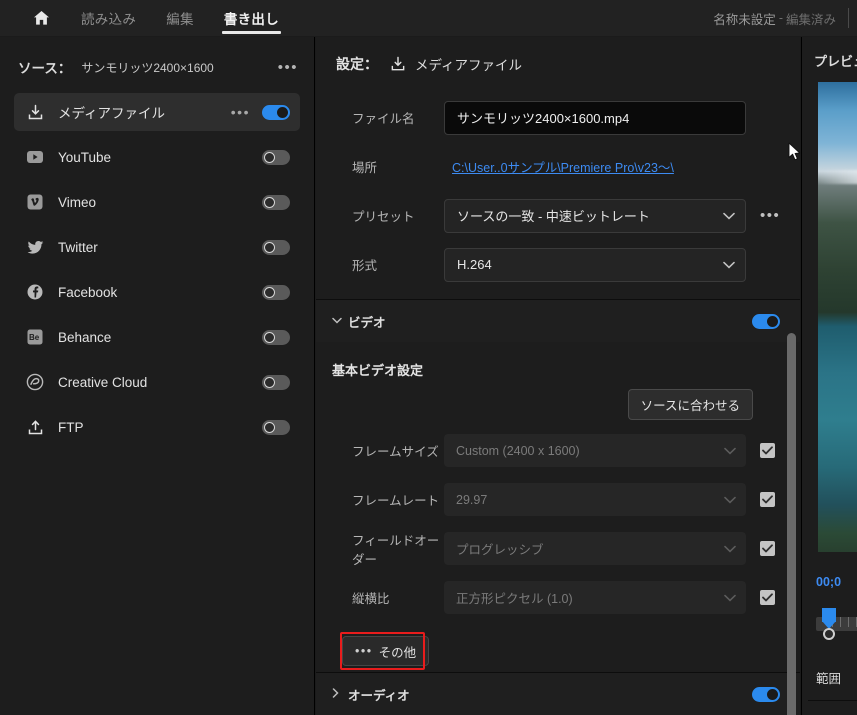 This screenshot has height=715, width=857. I want to click on home-icon, so click(41, 18).